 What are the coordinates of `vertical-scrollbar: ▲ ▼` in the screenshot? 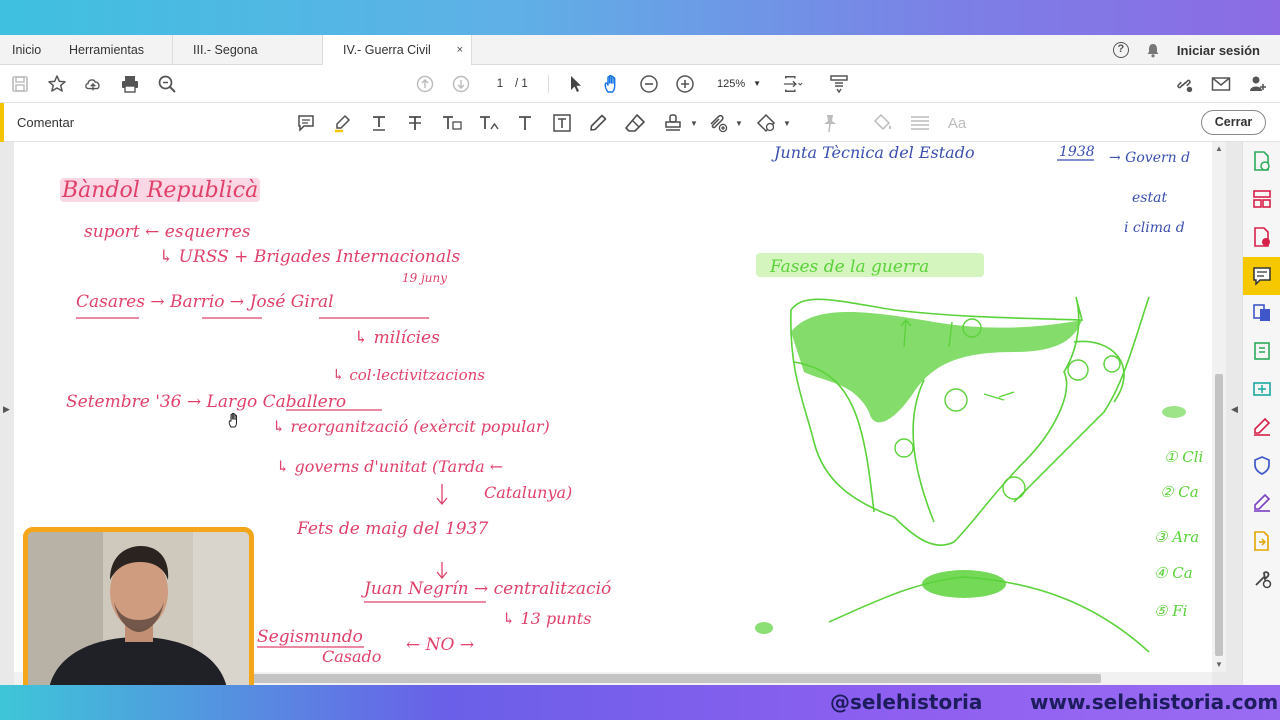 It's located at (1219, 407).